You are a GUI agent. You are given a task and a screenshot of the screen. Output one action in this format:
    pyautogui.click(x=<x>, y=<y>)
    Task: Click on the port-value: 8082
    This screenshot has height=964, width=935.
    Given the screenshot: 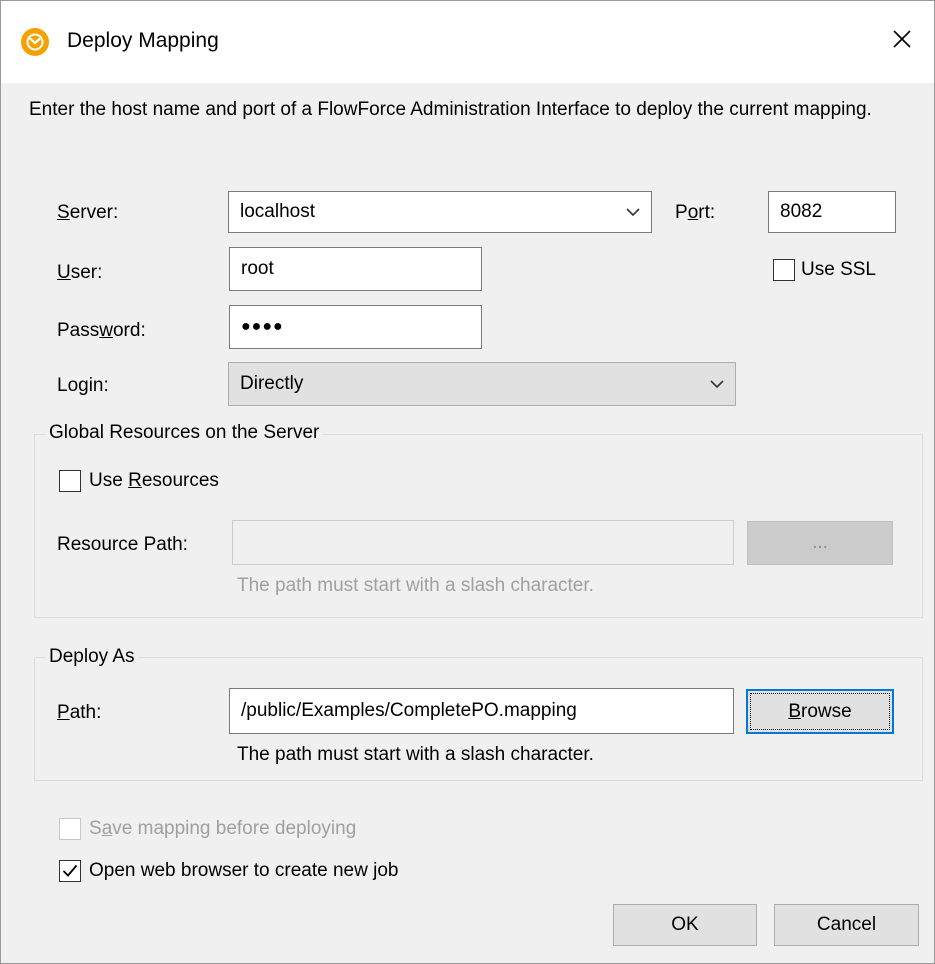 What is the action you would take?
    pyautogui.click(x=801, y=211)
    